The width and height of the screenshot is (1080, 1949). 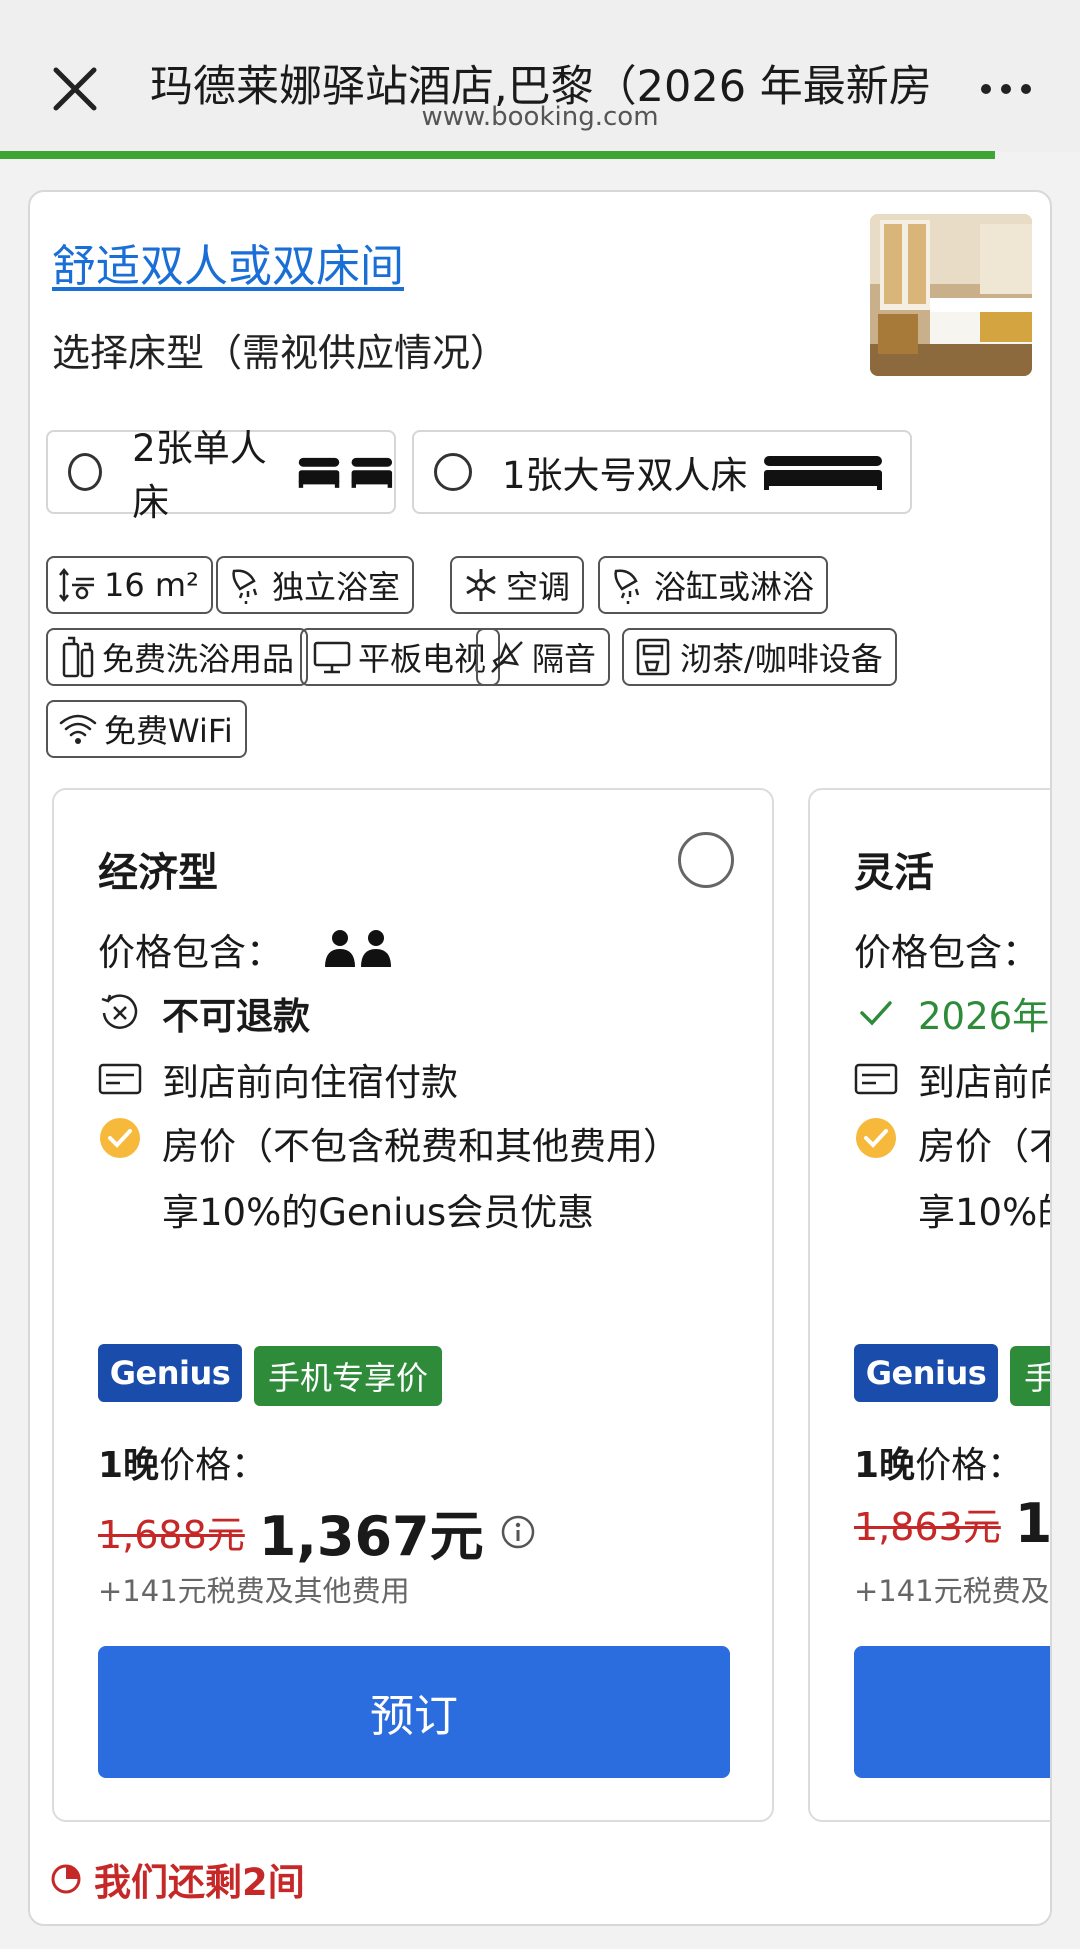 What do you see at coordinates (371, 1536) in the screenshot?
I see `discounted-price: 1,367元` at bounding box center [371, 1536].